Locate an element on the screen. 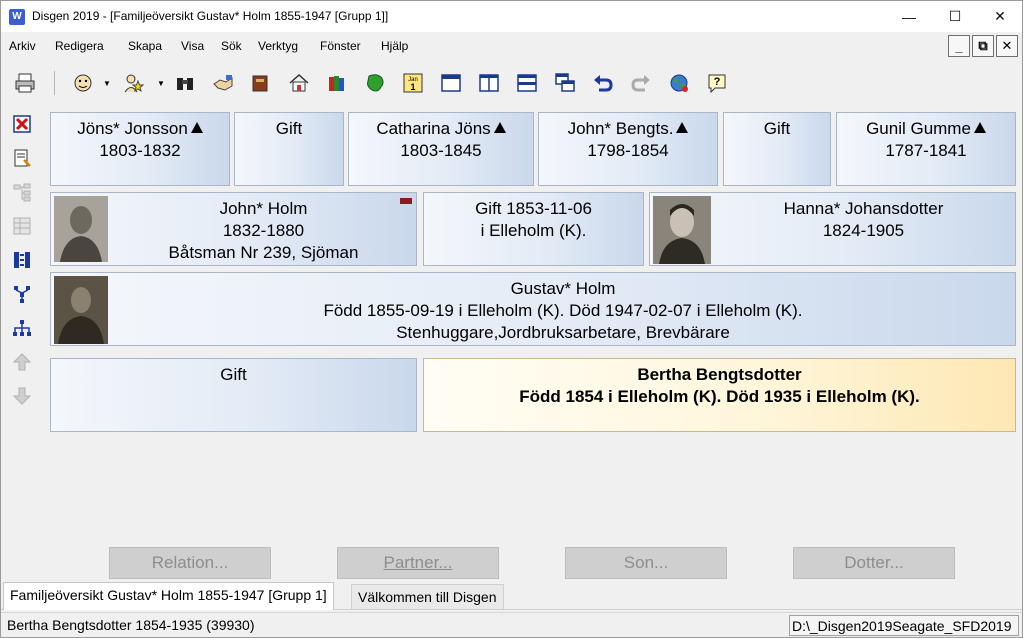 The height and width of the screenshot is (638, 1023). table-disabled-icon is located at coordinates (22, 226).